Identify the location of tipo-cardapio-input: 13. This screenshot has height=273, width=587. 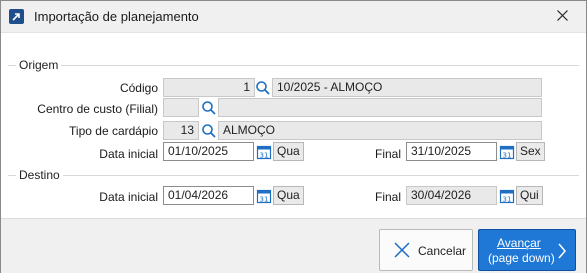
(181, 130).